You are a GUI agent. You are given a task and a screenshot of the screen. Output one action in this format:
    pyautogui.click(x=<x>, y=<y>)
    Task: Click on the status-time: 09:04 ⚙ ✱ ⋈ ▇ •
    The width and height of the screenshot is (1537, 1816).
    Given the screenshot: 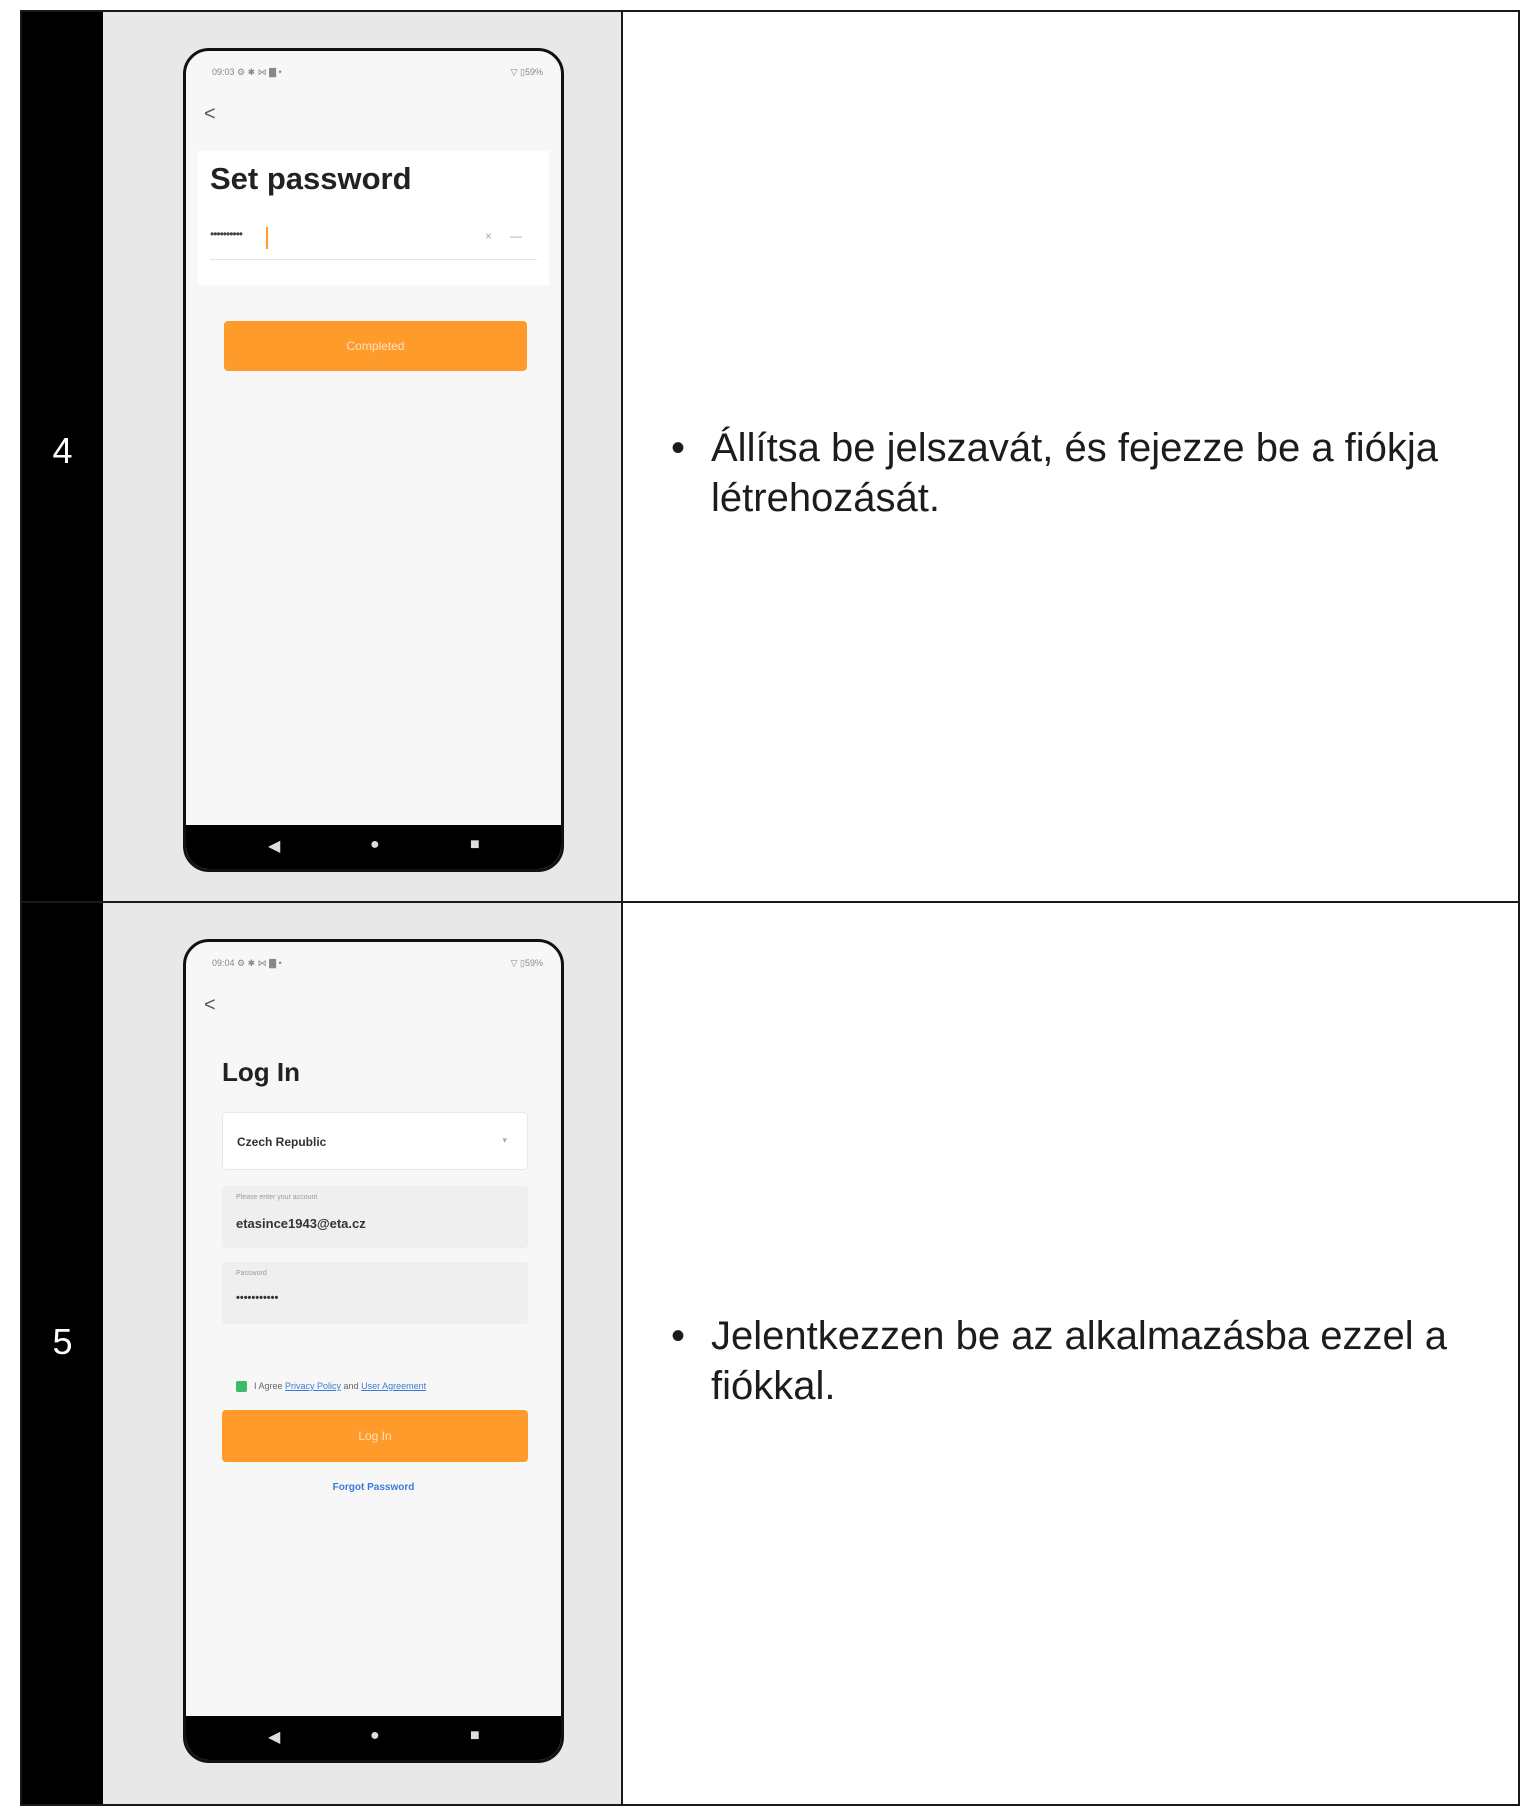 What is the action you would take?
    pyautogui.click(x=247, y=963)
    